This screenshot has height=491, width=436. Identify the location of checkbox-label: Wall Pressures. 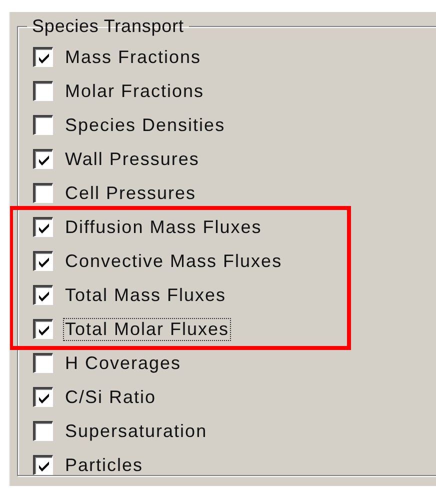
(132, 159).